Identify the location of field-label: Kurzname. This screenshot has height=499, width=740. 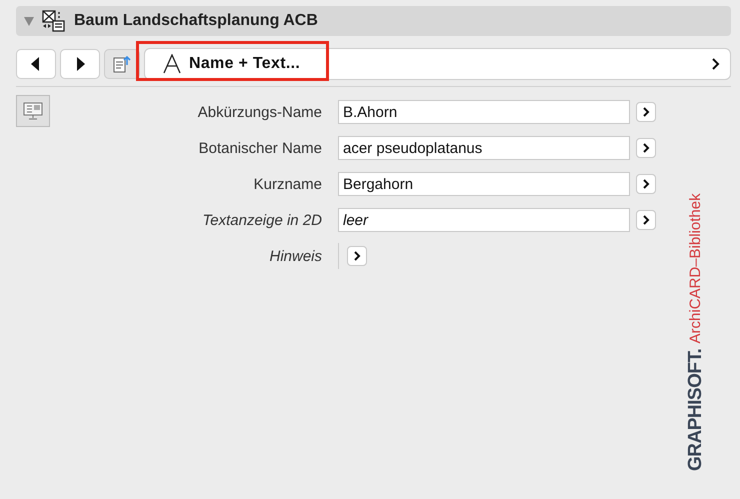
(287, 184).